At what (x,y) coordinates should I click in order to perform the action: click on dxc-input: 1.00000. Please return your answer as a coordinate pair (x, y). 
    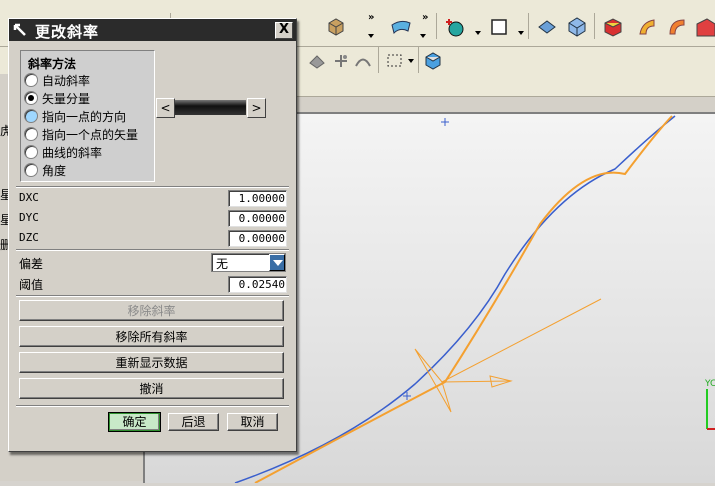
    Looking at the image, I should click on (257, 198).